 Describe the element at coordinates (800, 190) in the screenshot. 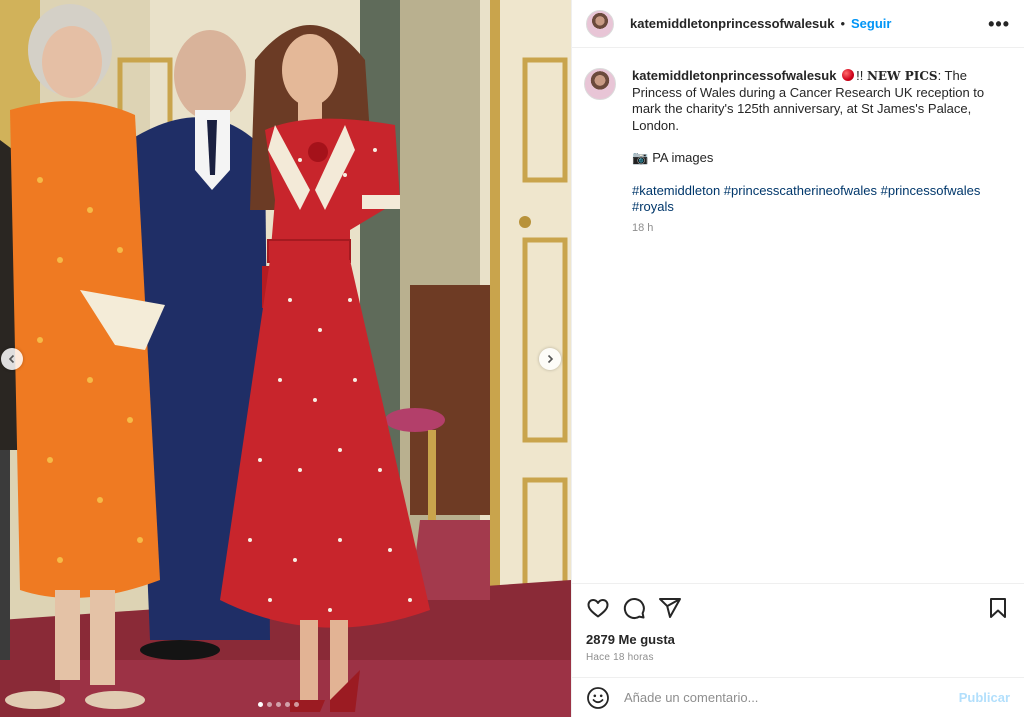

I see `hashtag-link: #princesscatherineofwales` at that location.